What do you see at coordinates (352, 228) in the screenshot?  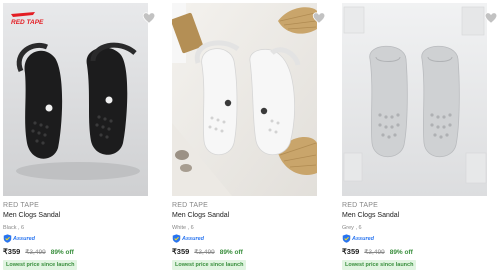 I see `product-variant: Grey , 6` at bounding box center [352, 228].